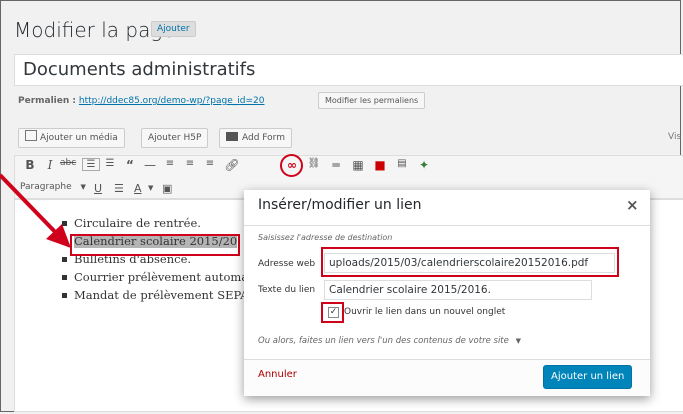  What do you see at coordinates (210, 163) in the screenshot?
I see `align-right-icon: ≡` at bounding box center [210, 163].